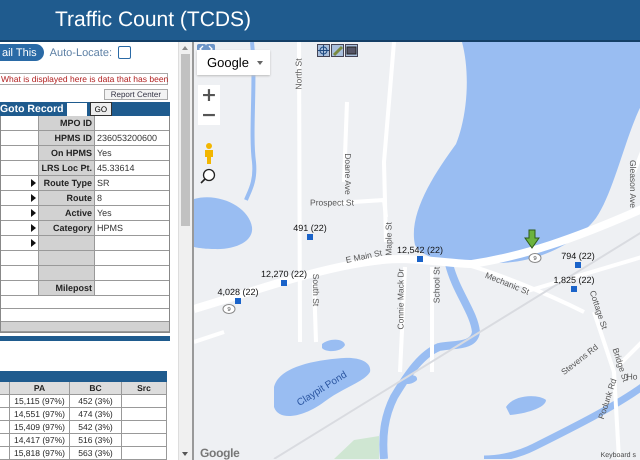 The height and width of the screenshot is (460, 640). I want to click on field-label: LRS Loc Pt., so click(66, 168).